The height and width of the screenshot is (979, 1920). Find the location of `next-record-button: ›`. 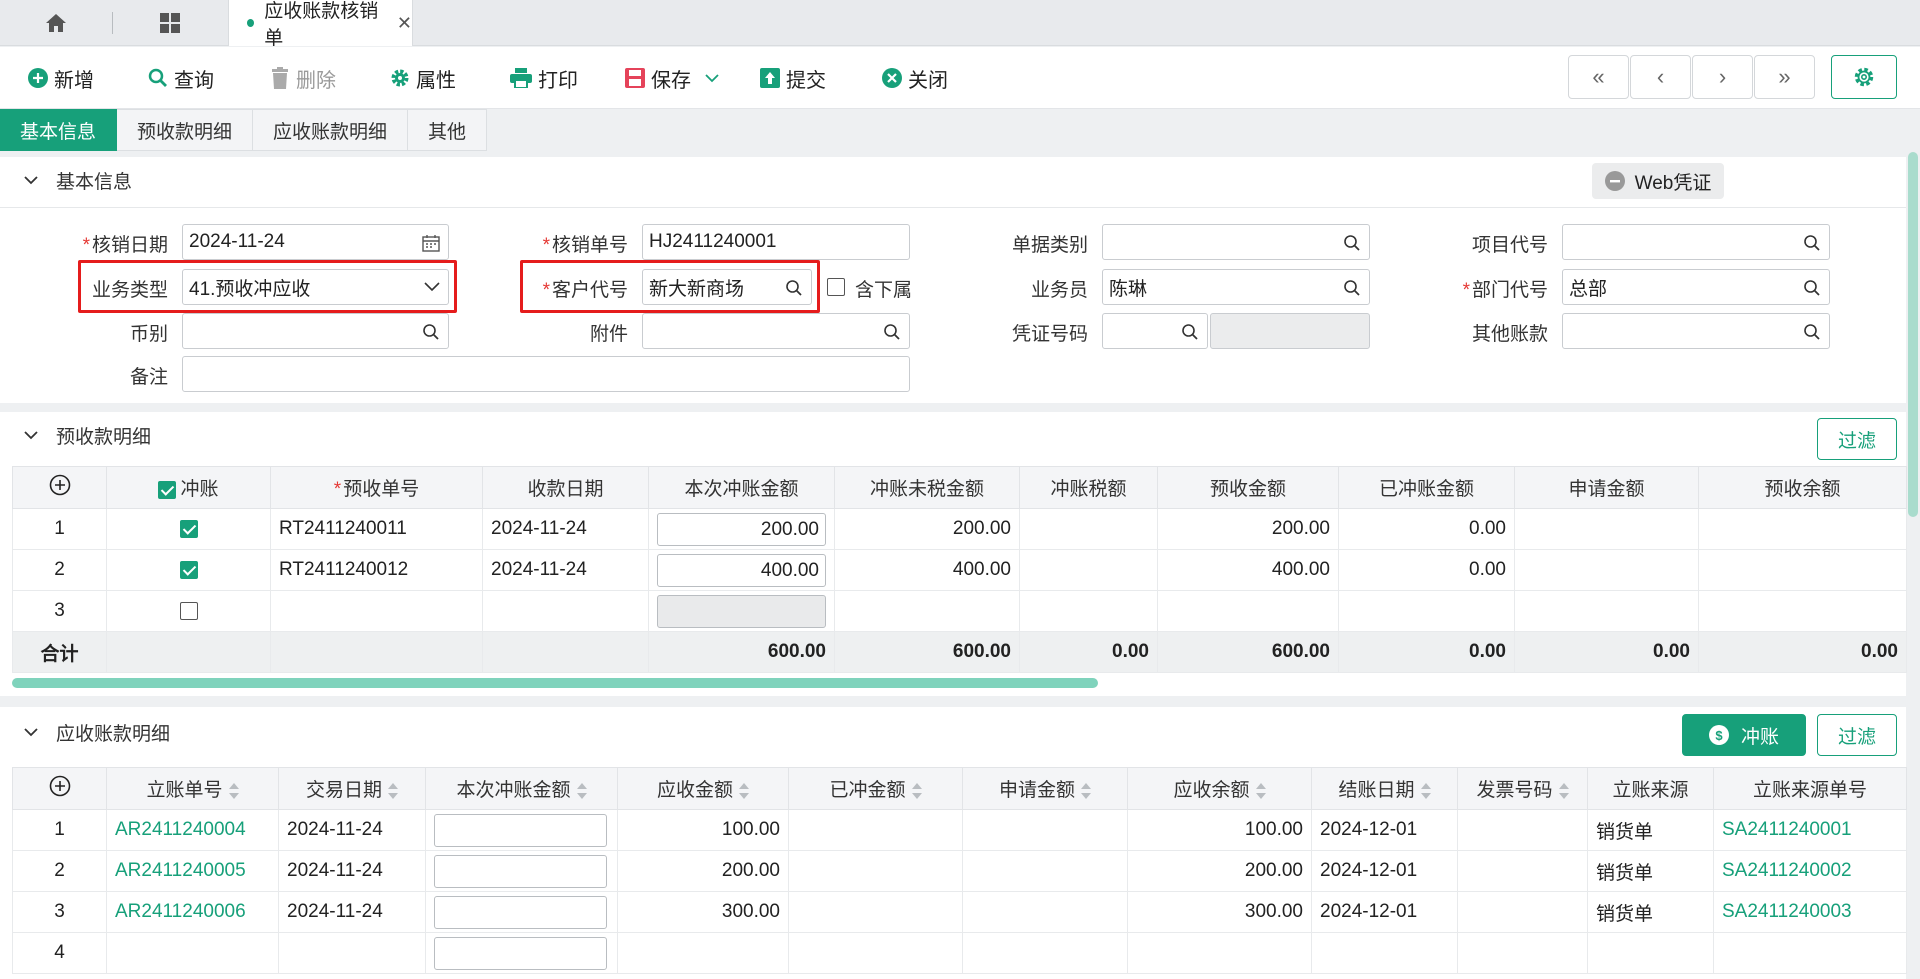

next-record-button: › is located at coordinates (1722, 77).